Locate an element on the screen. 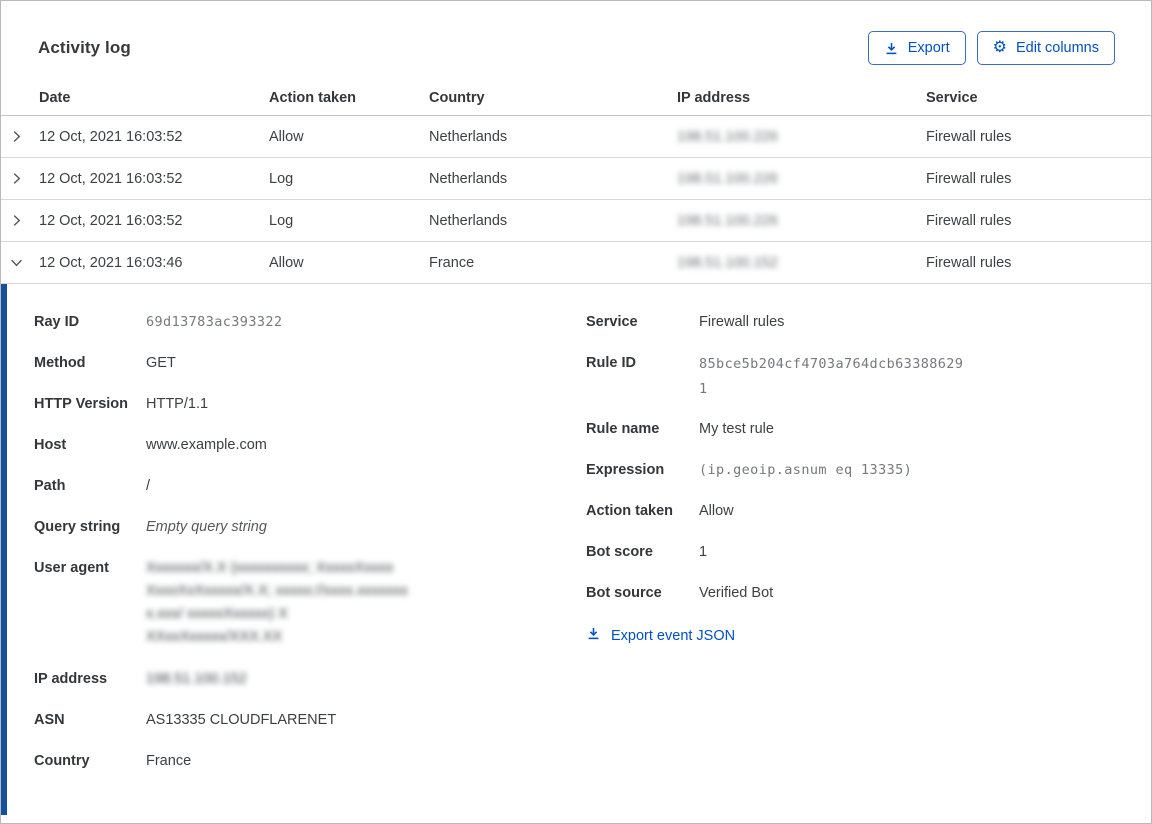 This screenshot has width=1152, height=824. page-header: Activity log Export ⚙ Edit columns is located at coordinates (576, 33).